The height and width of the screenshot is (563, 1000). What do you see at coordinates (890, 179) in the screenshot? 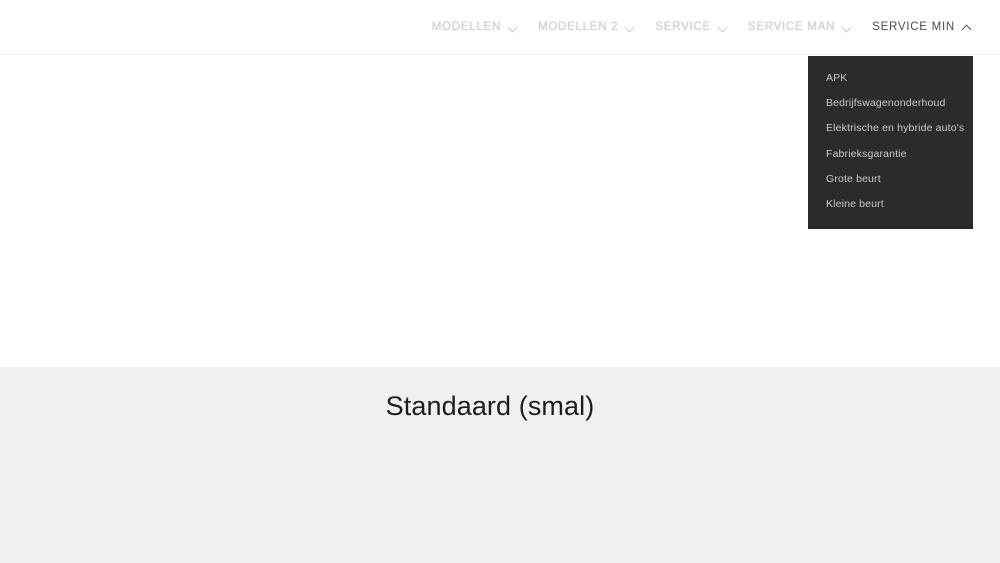
I see `dropdown-item-grote-beurt: Grote beurt` at bounding box center [890, 179].